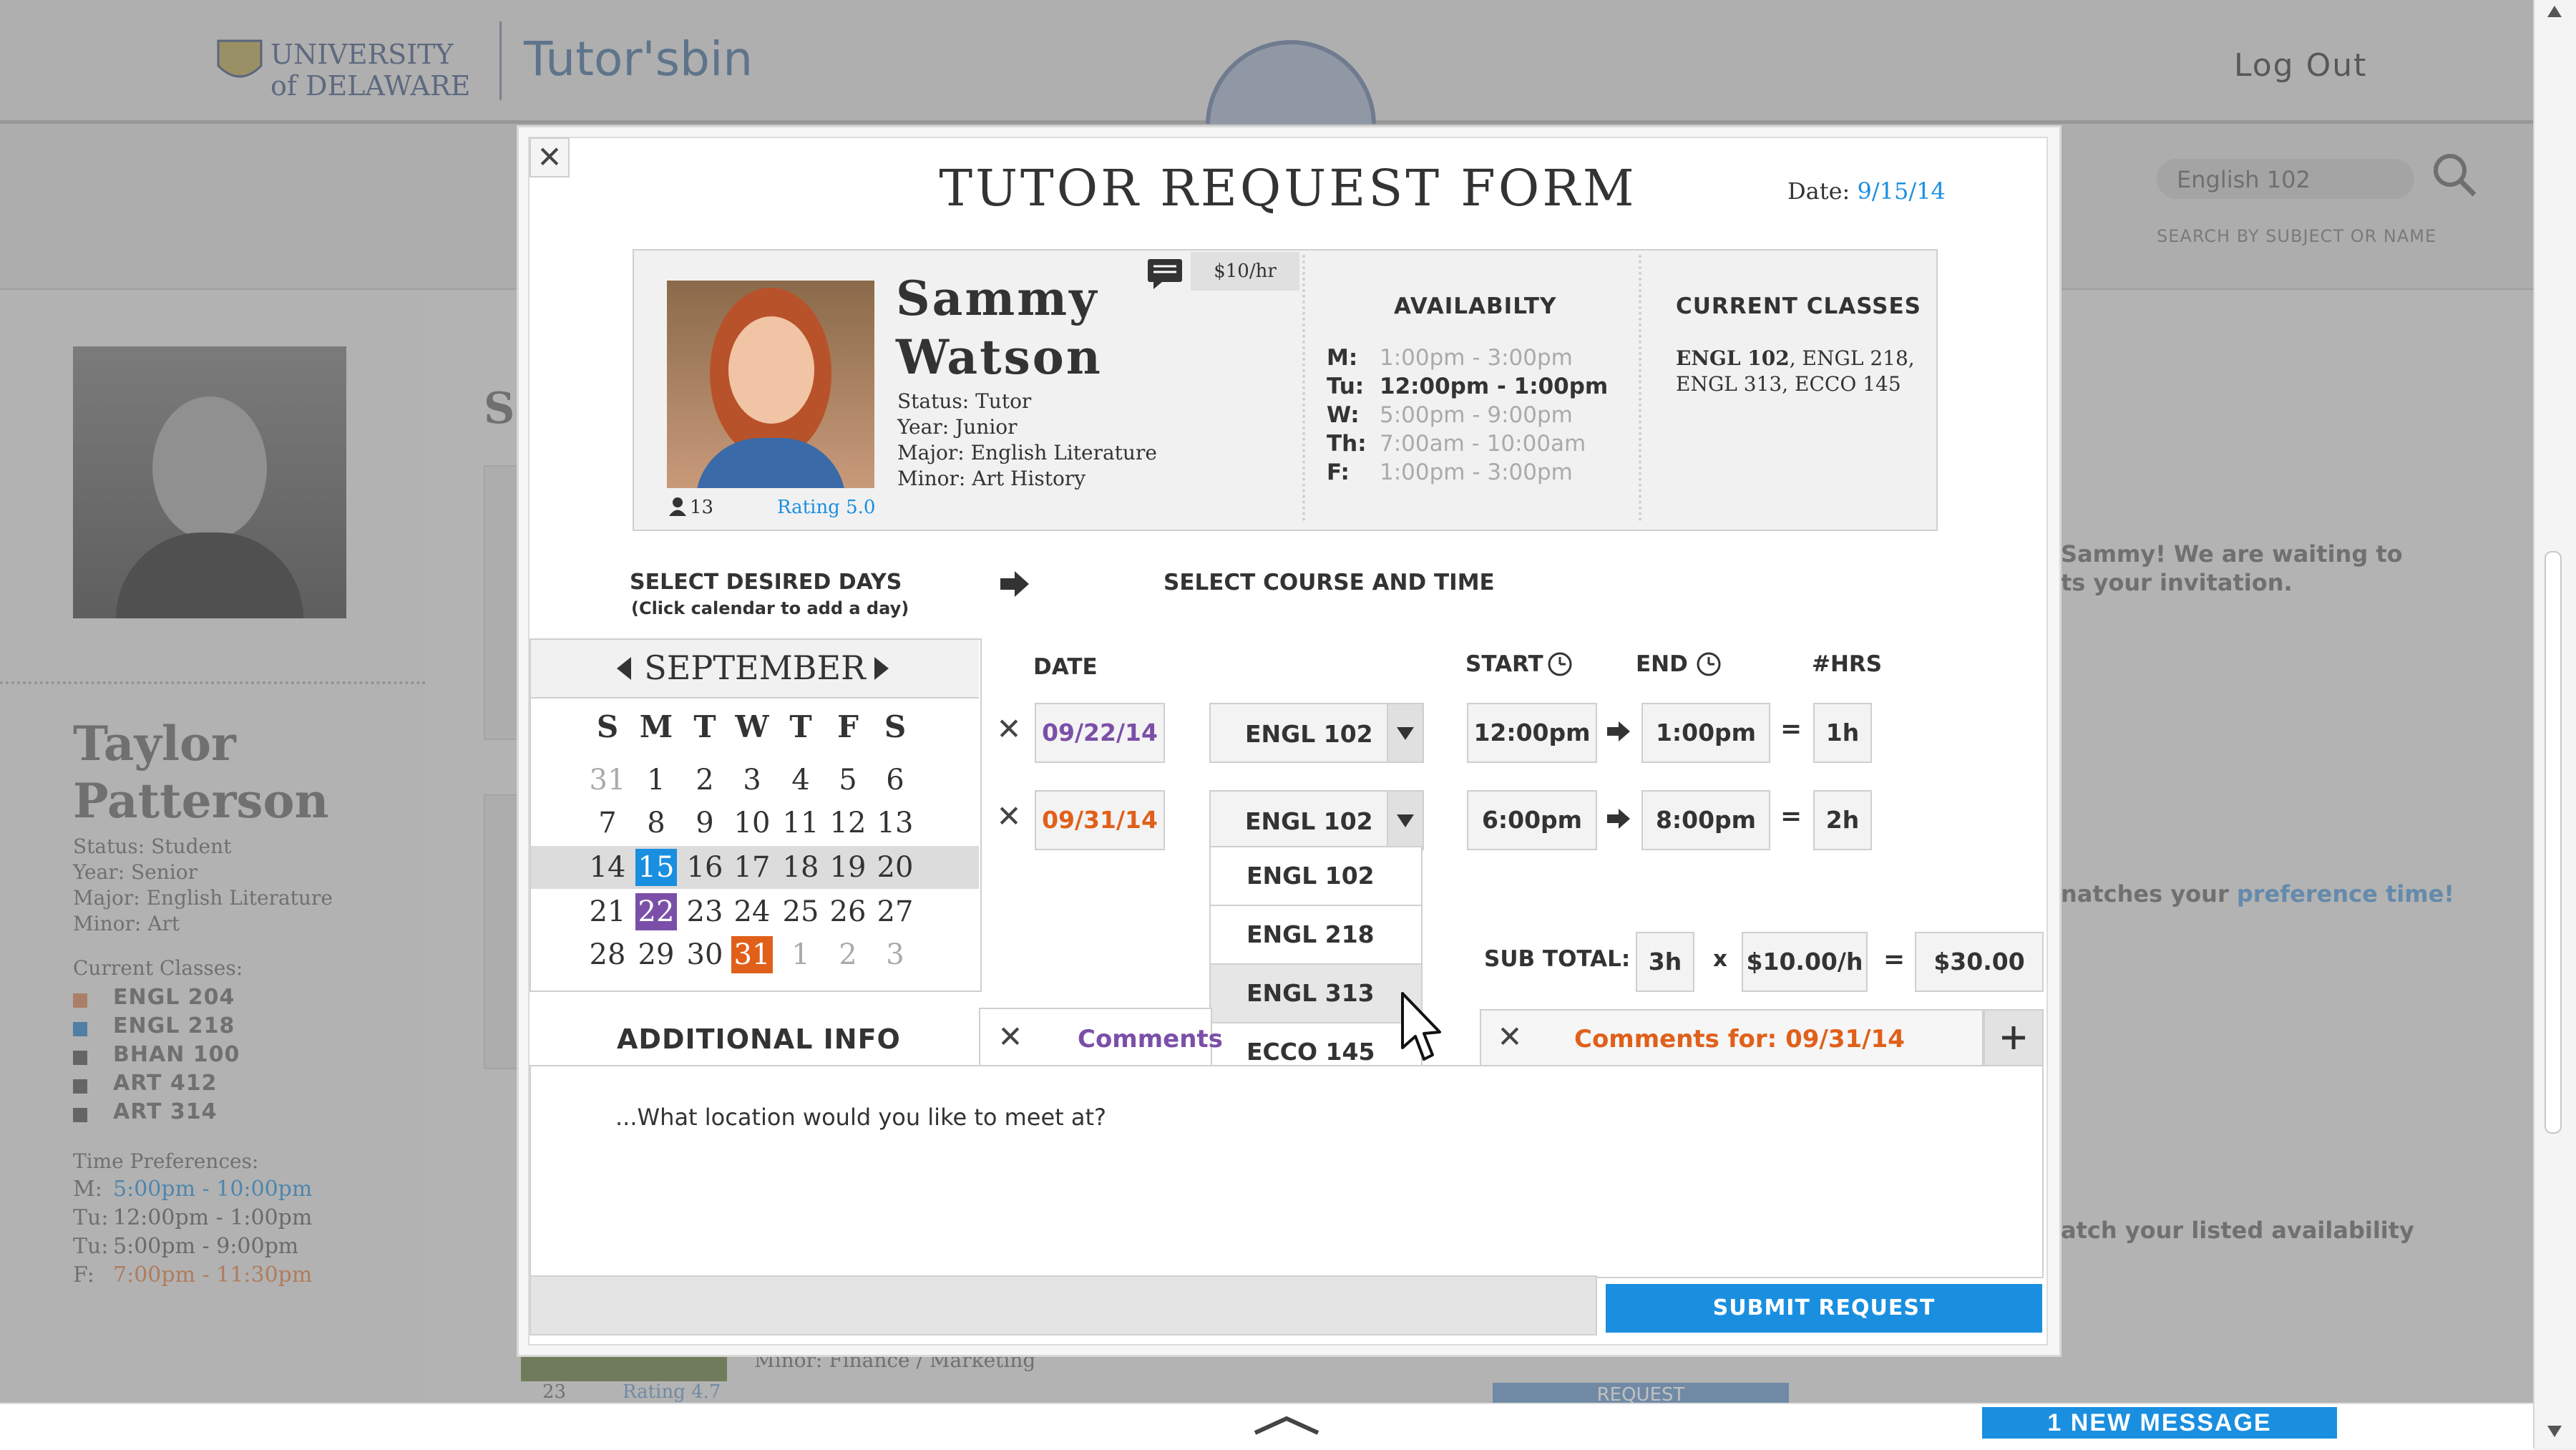 The width and height of the screenshot is (2576, 1450). I want to click on course-option: ENGL 218, so click(1316, 935).